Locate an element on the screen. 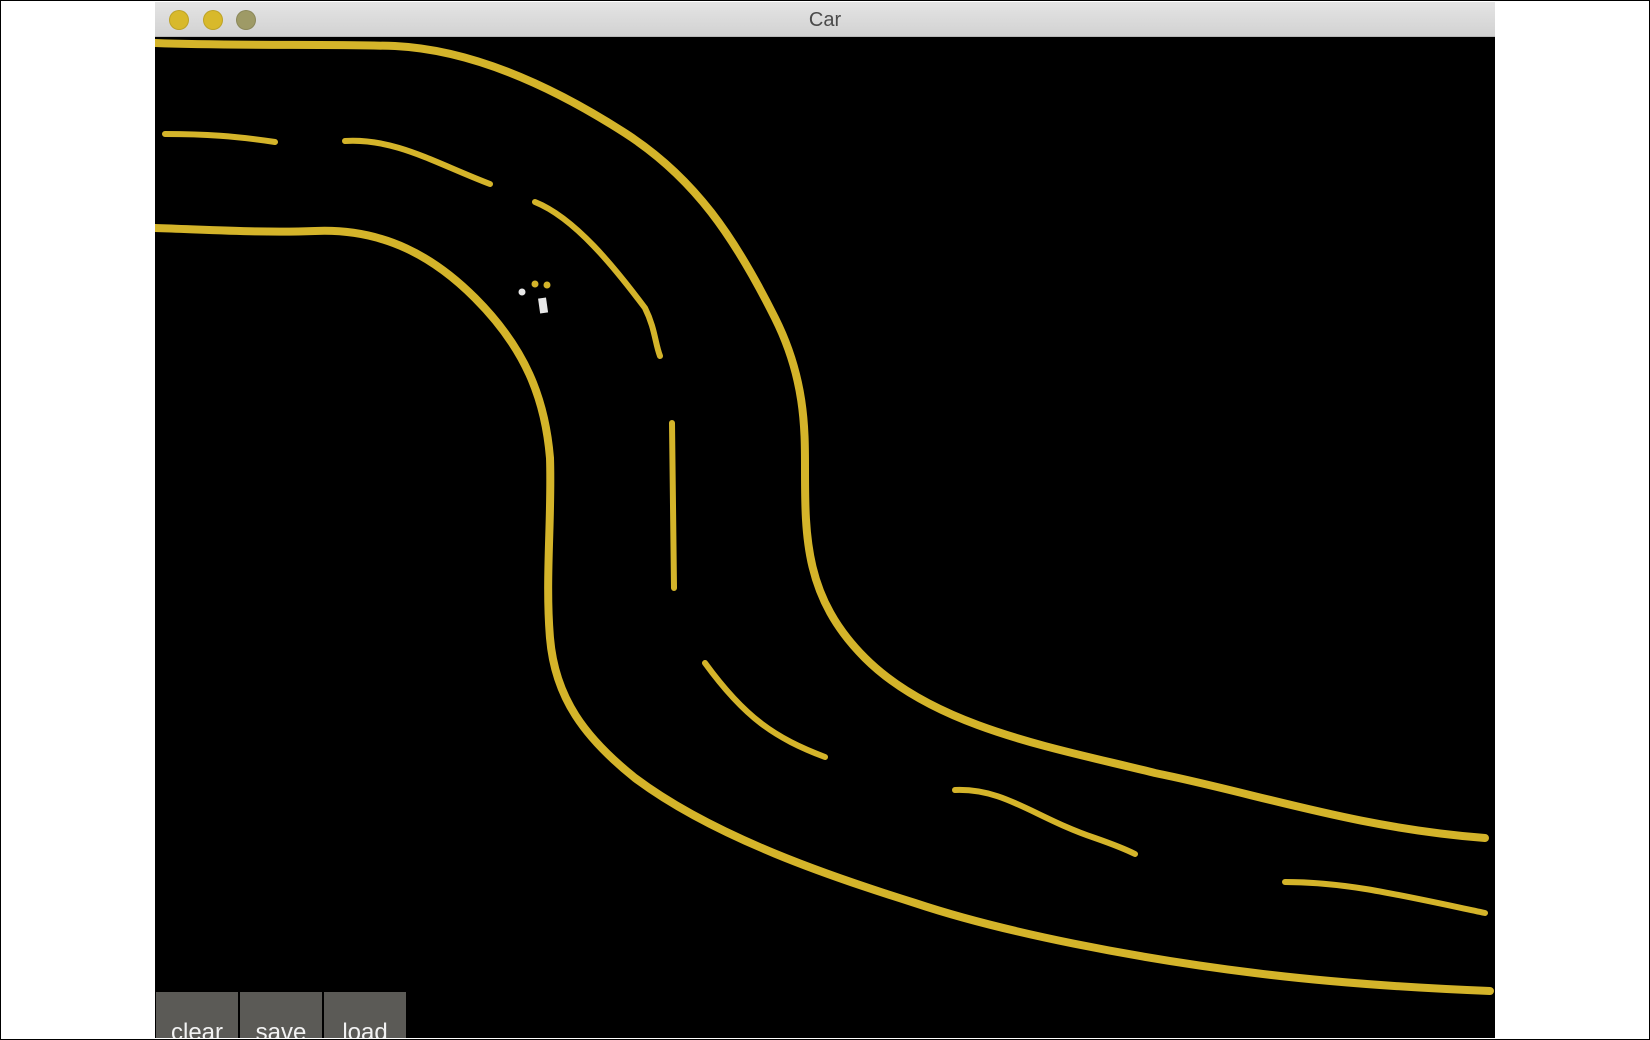 The height and width of the screenshot is (1040, 1650). save-button: save is located at coordinates (281, 1015).